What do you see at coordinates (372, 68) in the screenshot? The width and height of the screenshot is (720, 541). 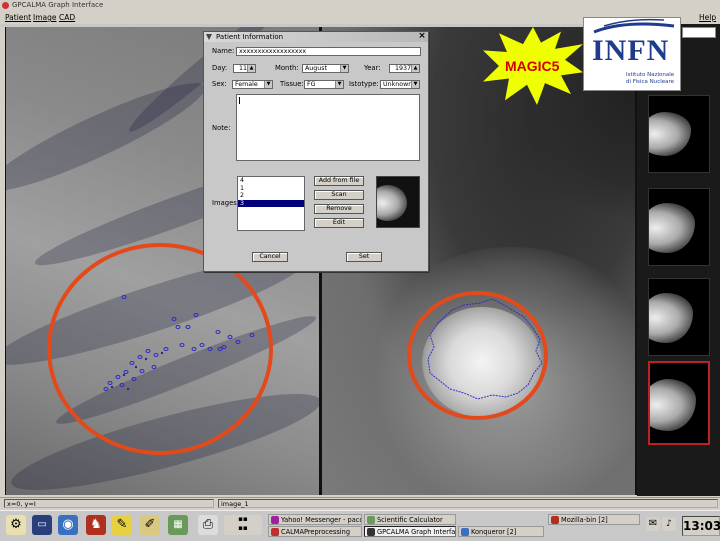 I see `year-label: Year:` at bounding box center [372, 68].